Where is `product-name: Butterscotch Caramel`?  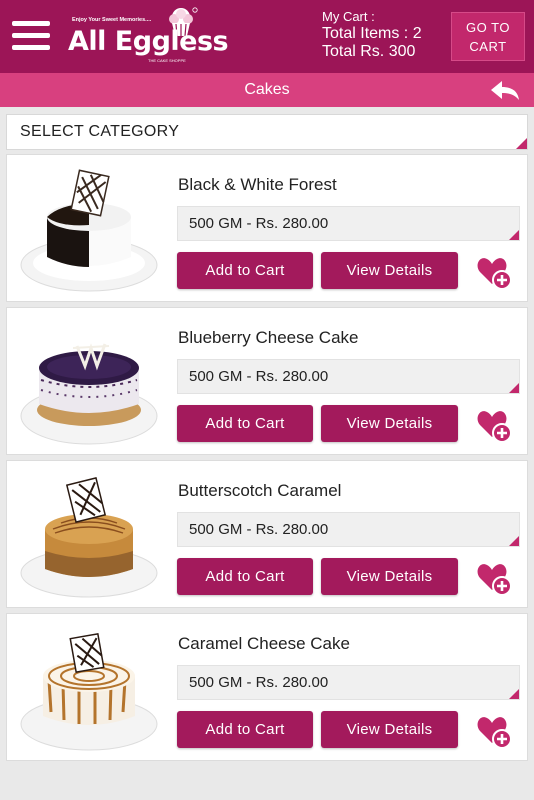
product-name: Butterscotch Caramel is located at coordinates (260, 490).